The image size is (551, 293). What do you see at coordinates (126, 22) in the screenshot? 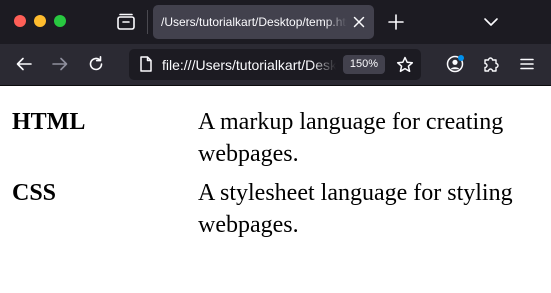
I see `tab-manager-icon` at bounding box center [126, 22].